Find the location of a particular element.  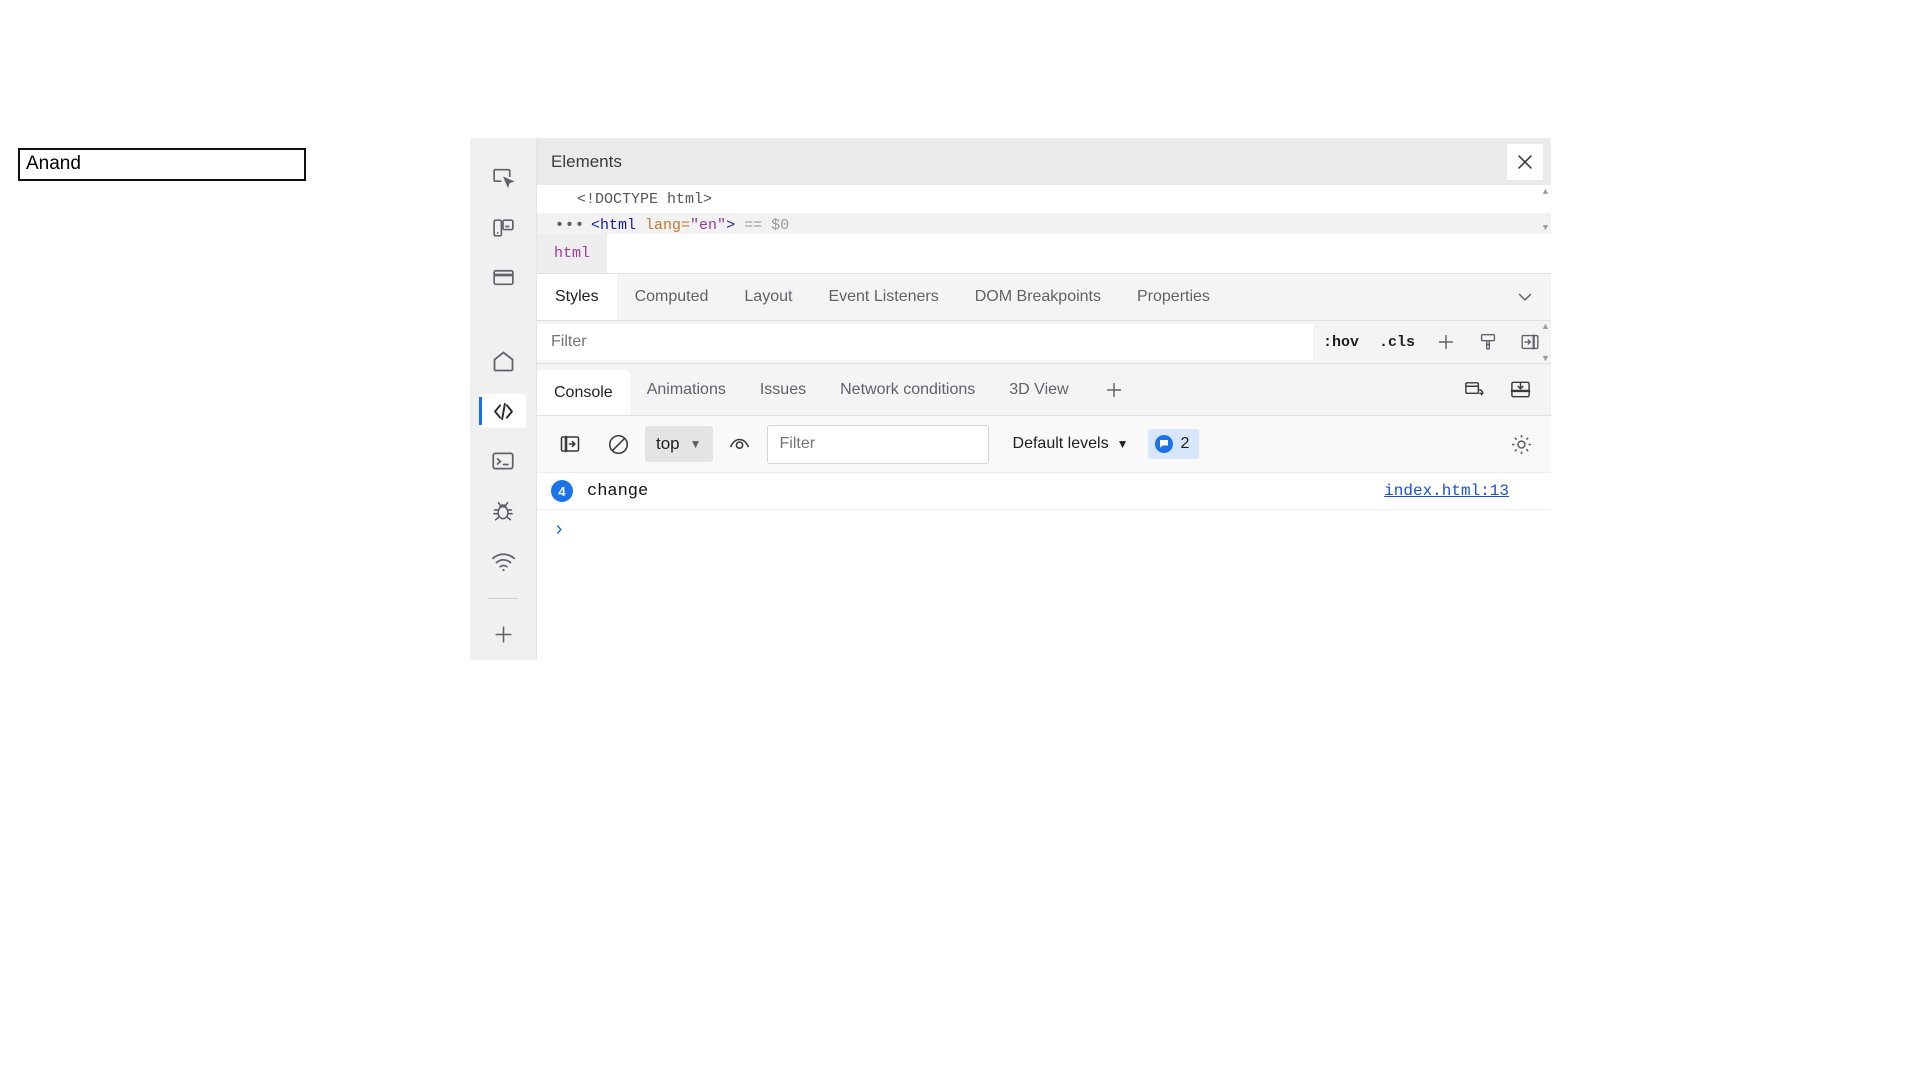

chevron-down-icon is located at coordinates (1525, 297).